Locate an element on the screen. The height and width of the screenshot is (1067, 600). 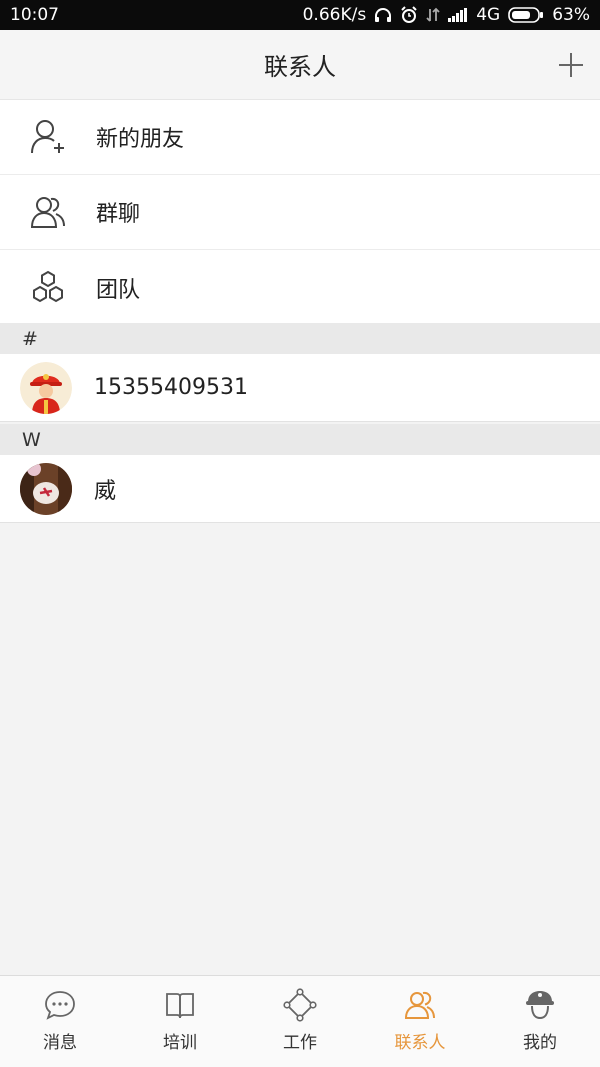
tab-training: 培训 is located at coordinates (180, 1021).